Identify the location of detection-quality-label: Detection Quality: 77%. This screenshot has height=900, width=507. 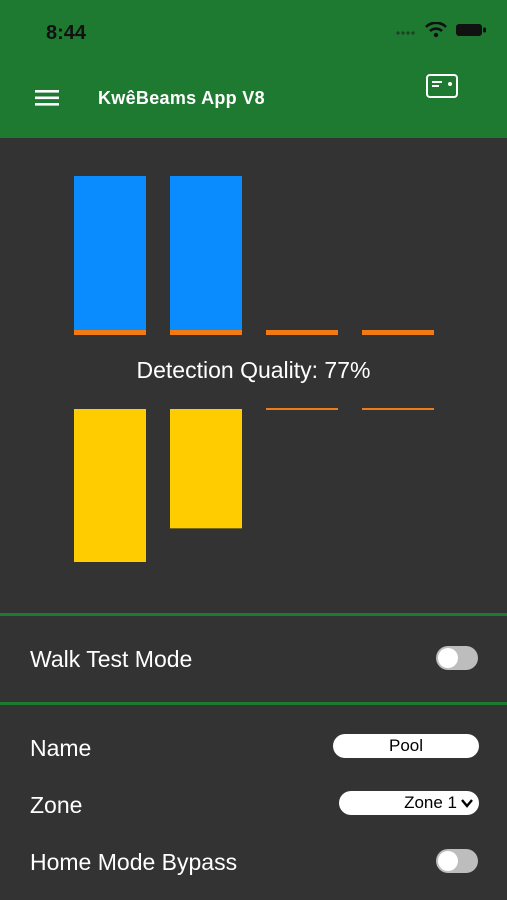
(253, 370).